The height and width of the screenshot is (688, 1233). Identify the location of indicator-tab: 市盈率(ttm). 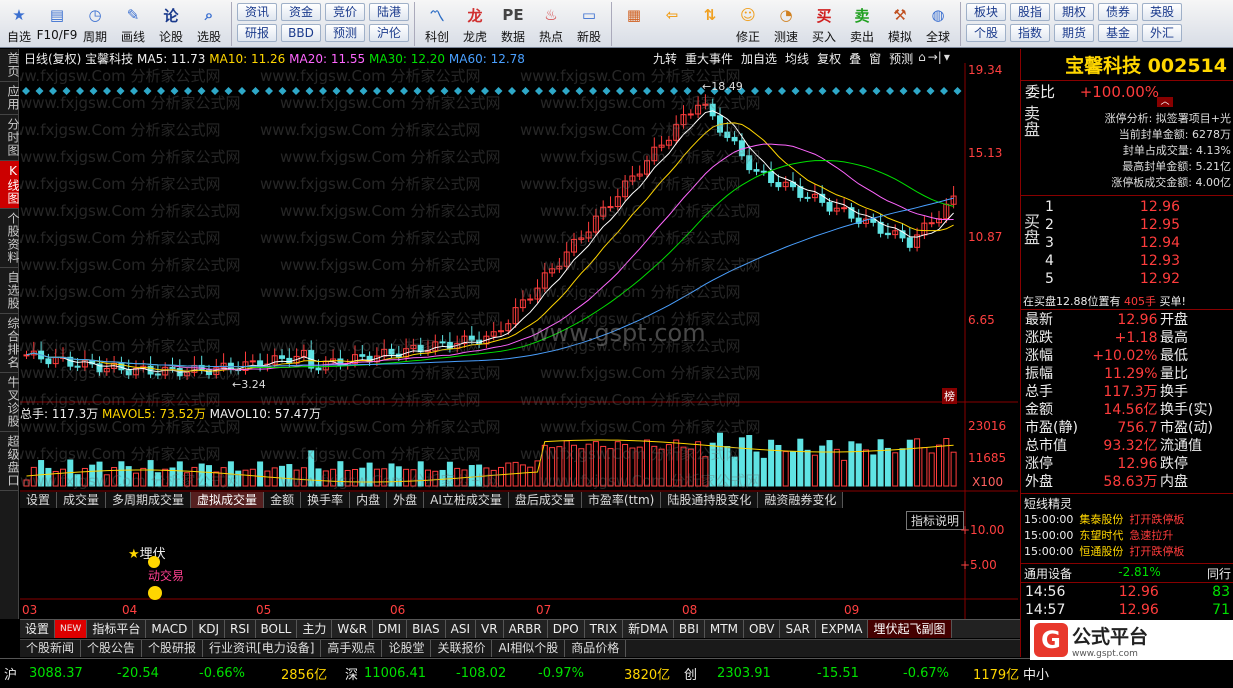
(621, 500).